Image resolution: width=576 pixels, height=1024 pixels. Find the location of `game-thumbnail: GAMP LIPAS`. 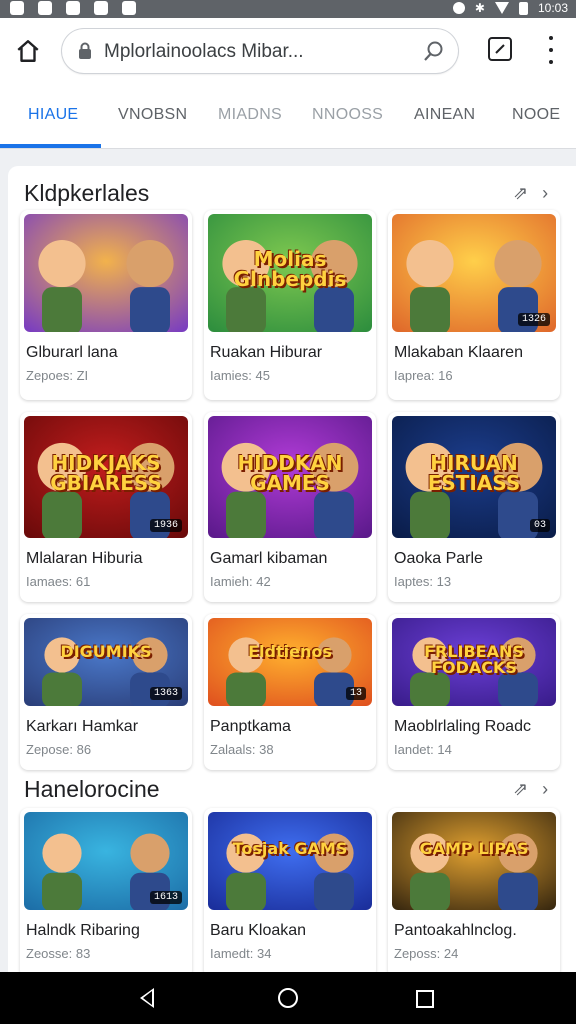

game-thumbnail: GAMP LIPAS is located at coordinates (474, 861).